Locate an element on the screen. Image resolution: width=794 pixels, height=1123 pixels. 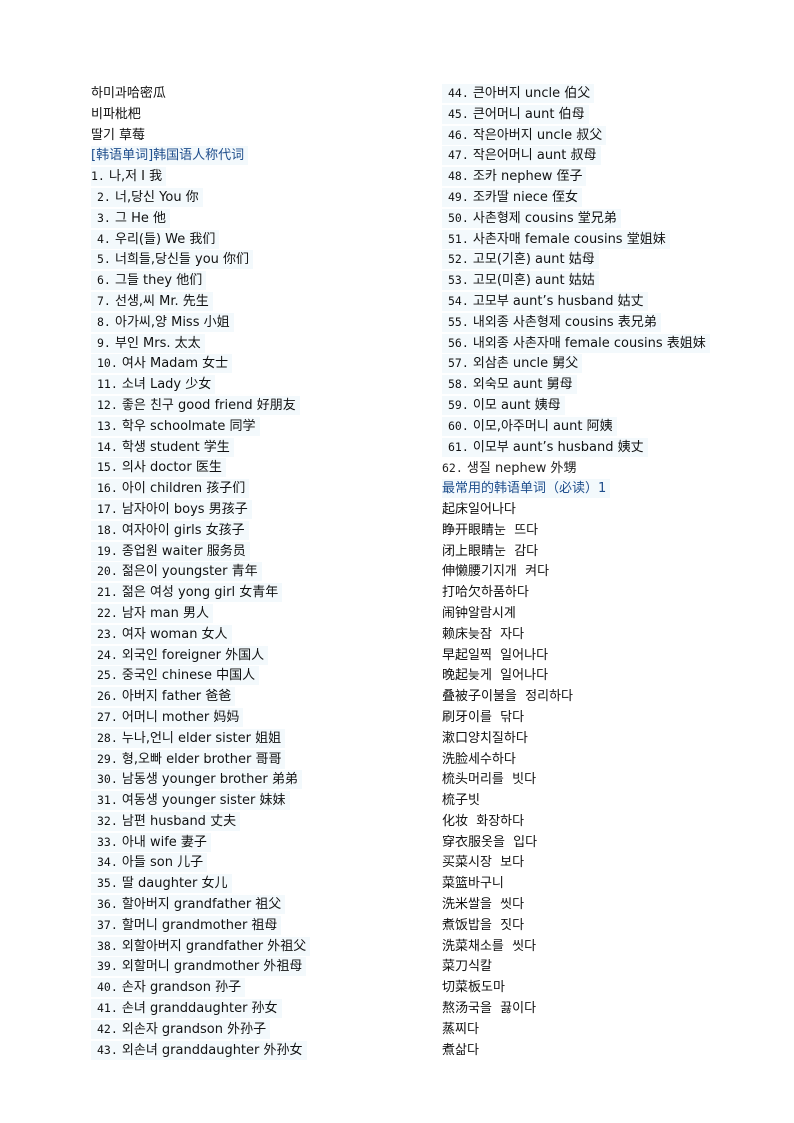
item-number: 40. is located at coordinates (107, 987).